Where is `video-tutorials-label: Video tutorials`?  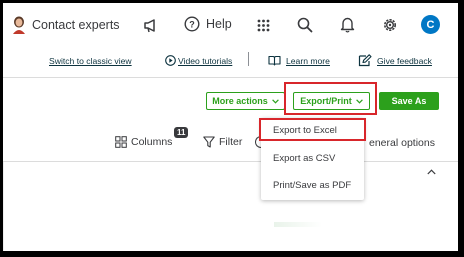 video-tutorials-label: Video tutorials is located at coordinates (205, 60).